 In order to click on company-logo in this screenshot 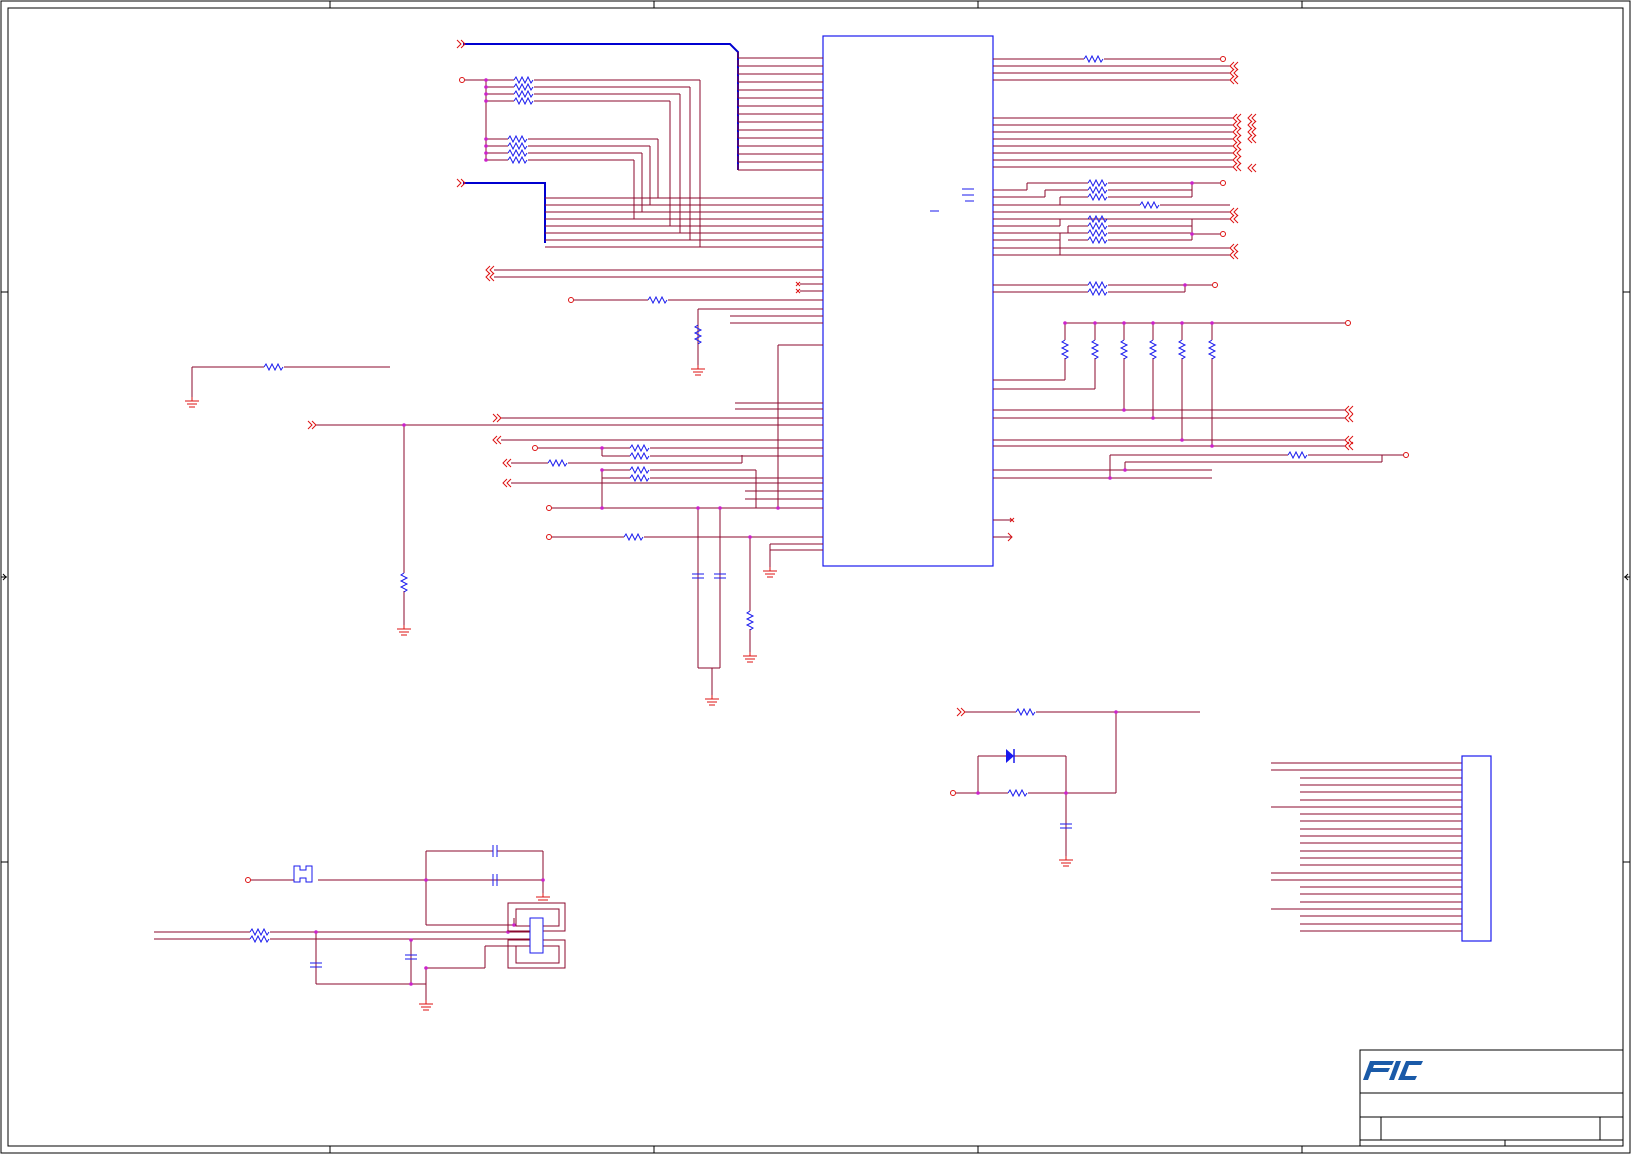, I will do `click(1393, 1070)`.